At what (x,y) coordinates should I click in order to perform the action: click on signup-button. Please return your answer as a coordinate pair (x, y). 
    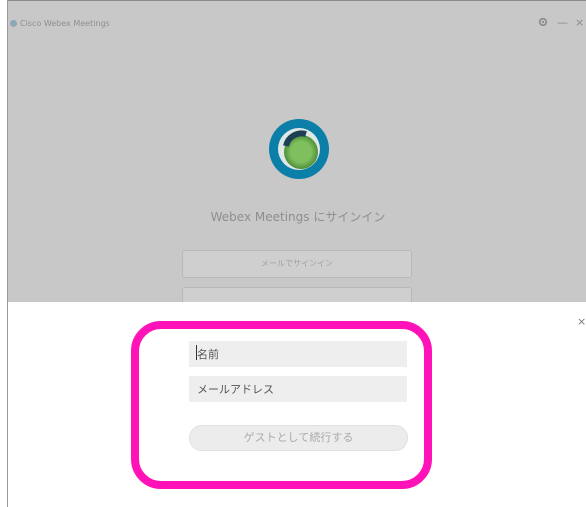
    Looking at the image, I should click on (297, 294).